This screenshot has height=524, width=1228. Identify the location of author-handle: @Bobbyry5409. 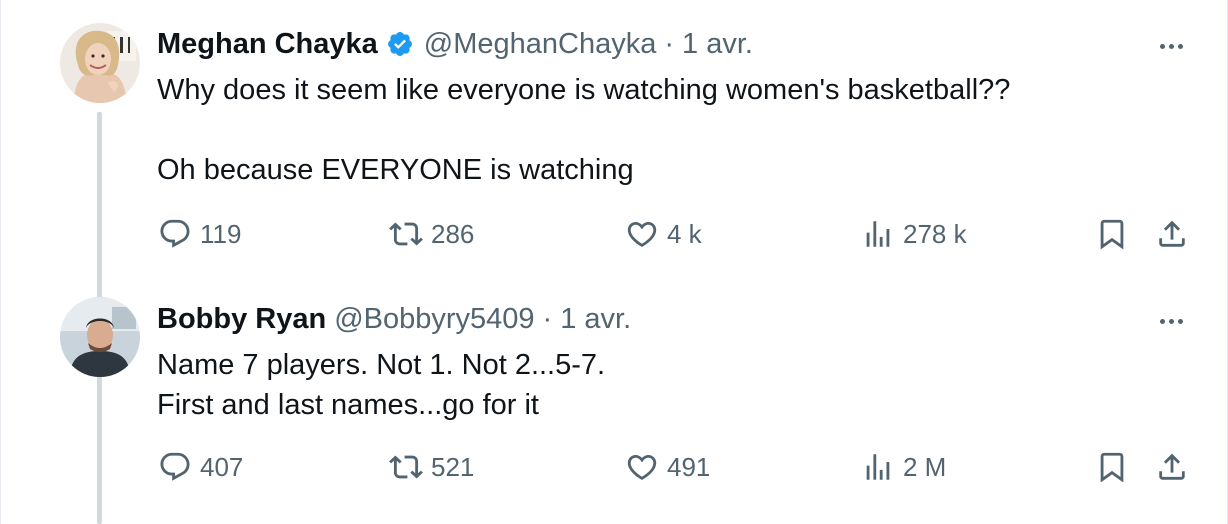
(434, 319).